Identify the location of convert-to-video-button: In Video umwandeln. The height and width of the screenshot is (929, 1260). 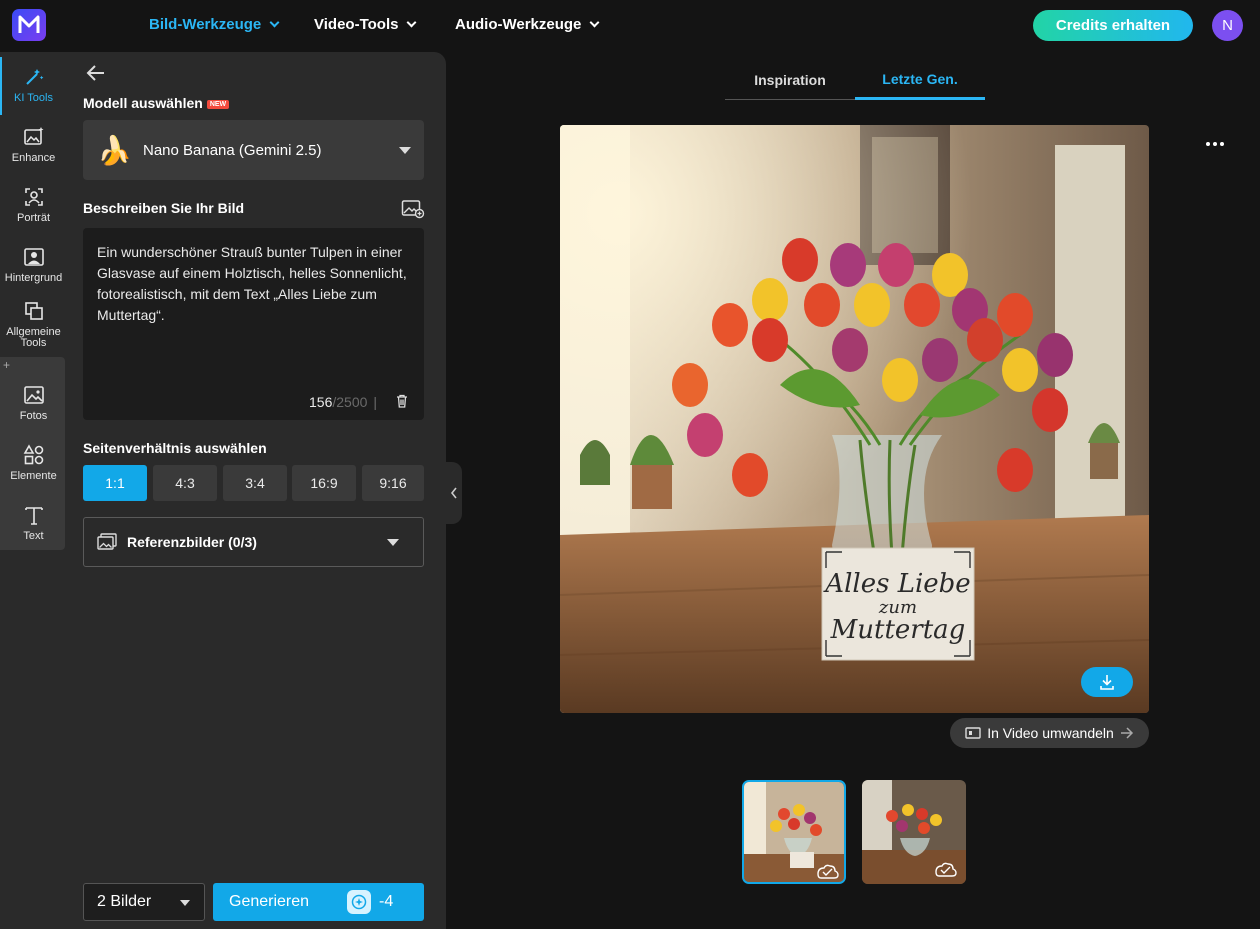
(1049, 733).